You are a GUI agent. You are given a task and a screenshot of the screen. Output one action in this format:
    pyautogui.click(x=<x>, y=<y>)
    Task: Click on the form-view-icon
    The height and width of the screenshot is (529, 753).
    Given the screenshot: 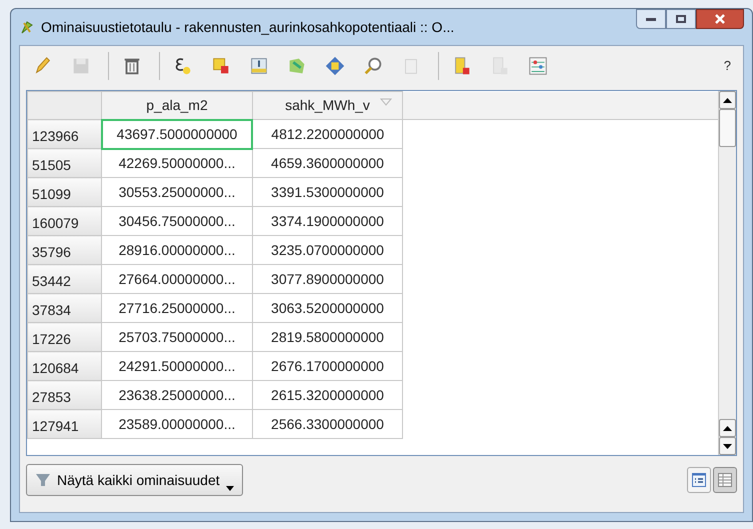 What is the action you would take?
    pyautogui.click(x=699, y=480)
    